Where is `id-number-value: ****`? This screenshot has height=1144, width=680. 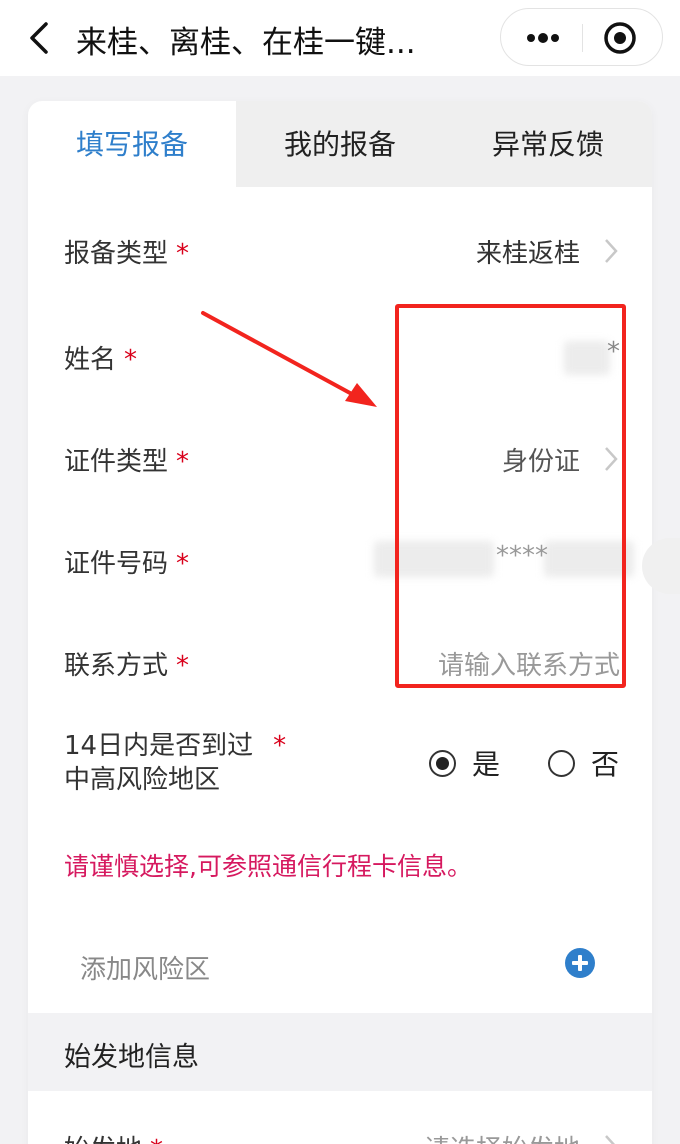 id-number-value: **** is located at coordinates (522, 556).